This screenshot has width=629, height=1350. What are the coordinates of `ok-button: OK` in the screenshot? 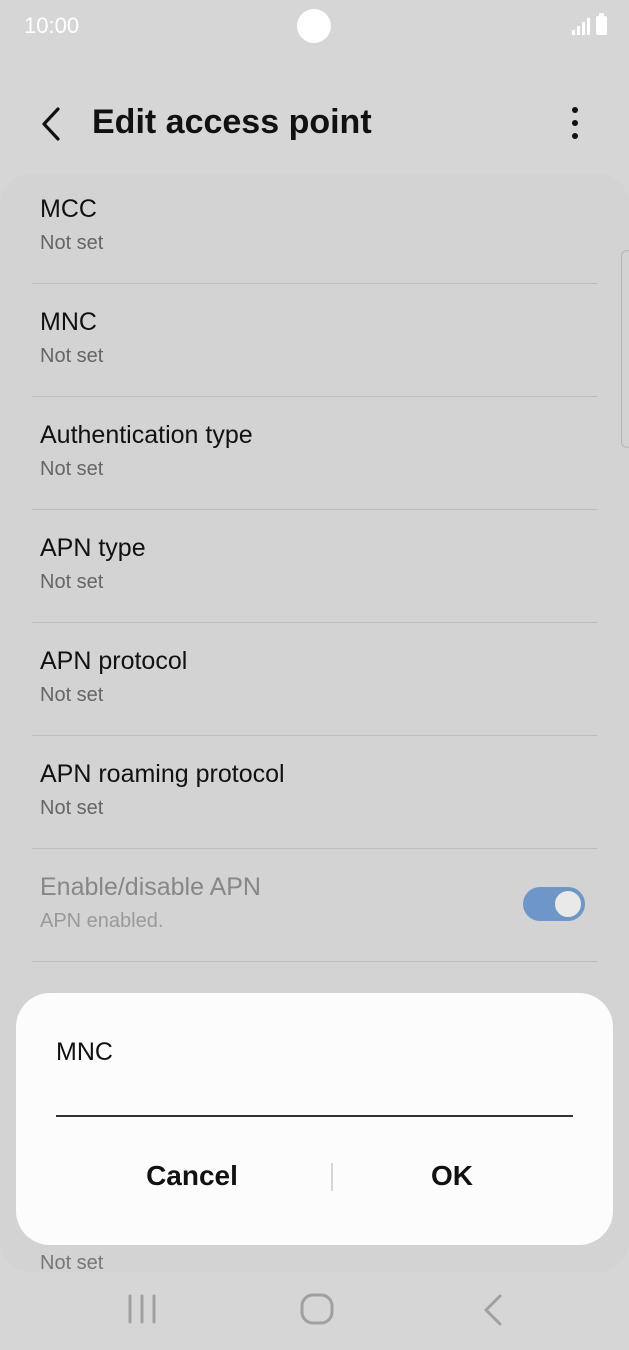 It's located at (452, 1176).